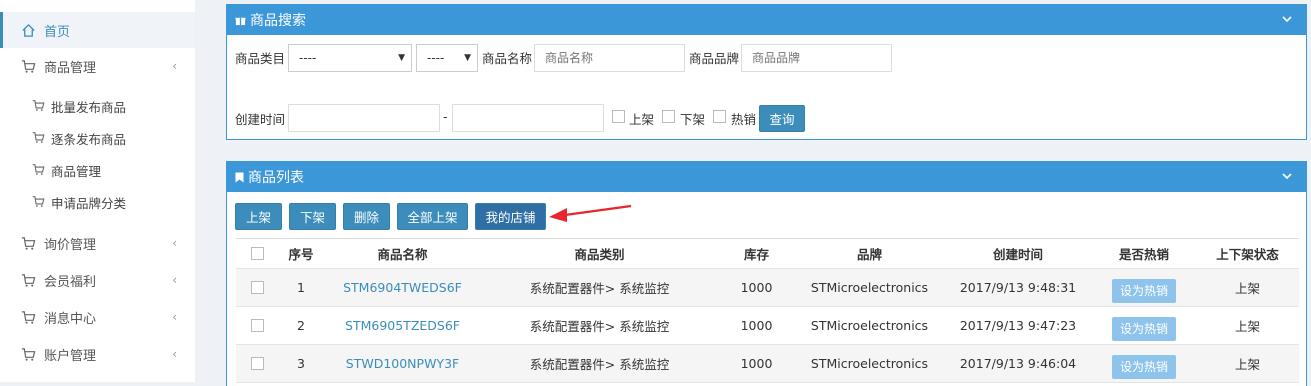  What do you see at coordinates (97, 317) in the screenshot?
I see `nav-message-center: 消息中心 ‹` at bounding box center [97, 317].